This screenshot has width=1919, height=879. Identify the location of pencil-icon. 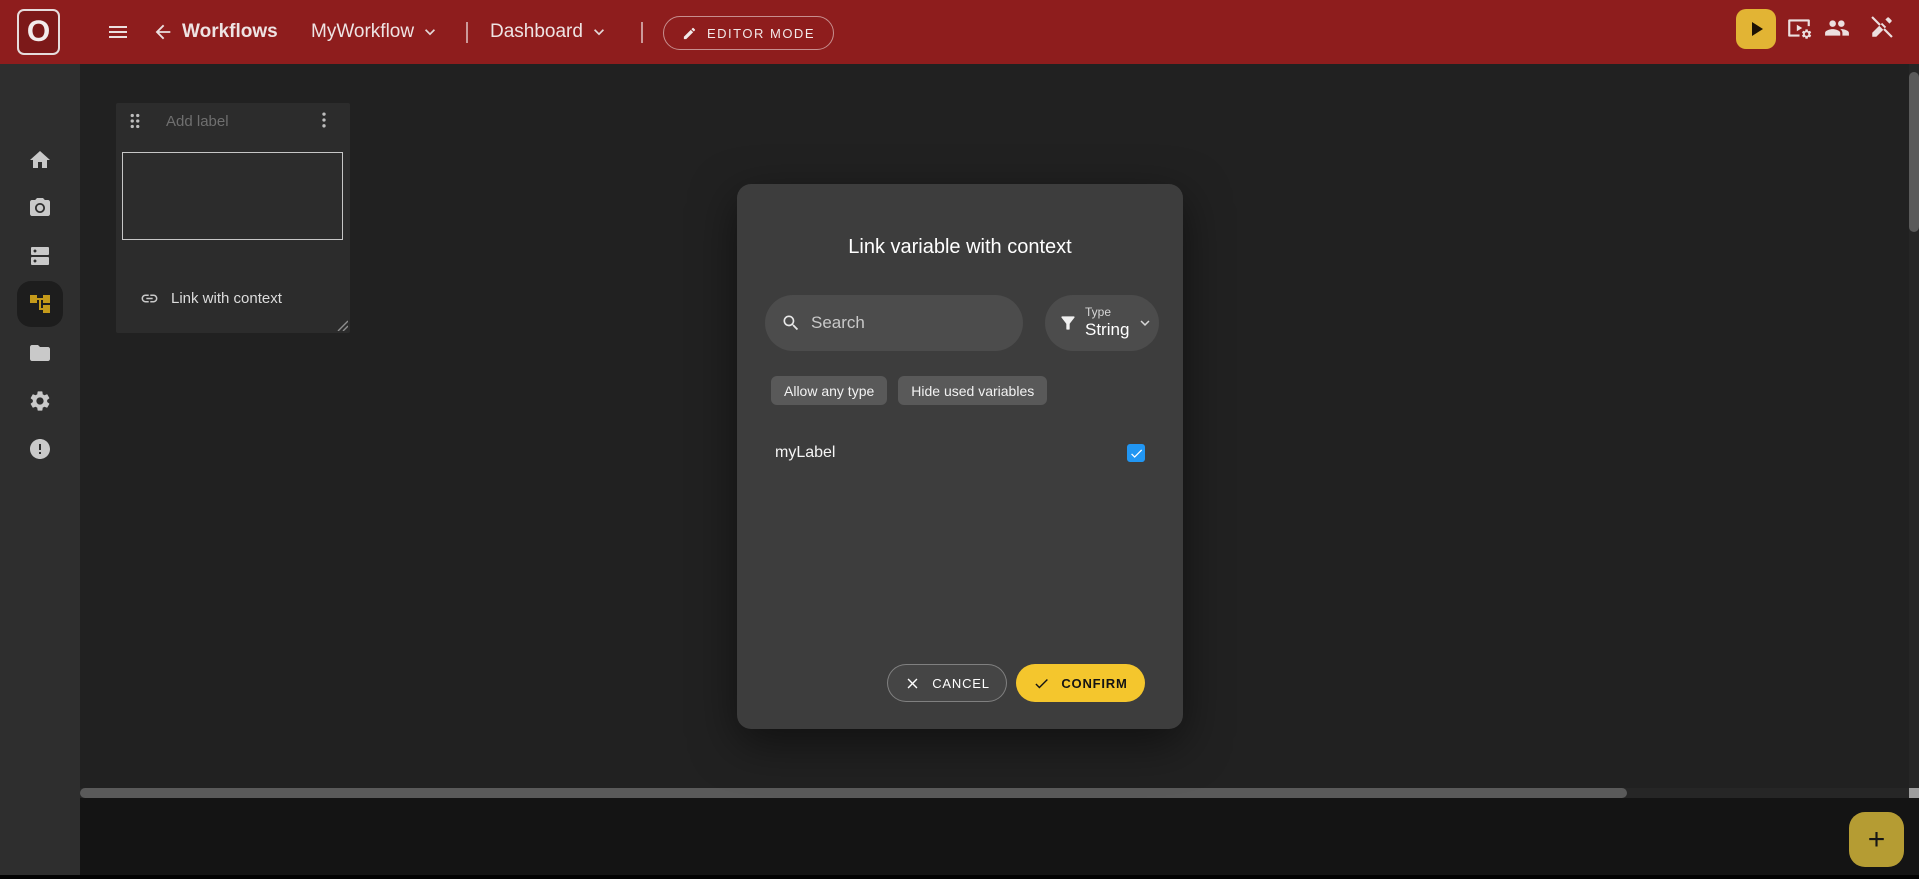
(689, 33).